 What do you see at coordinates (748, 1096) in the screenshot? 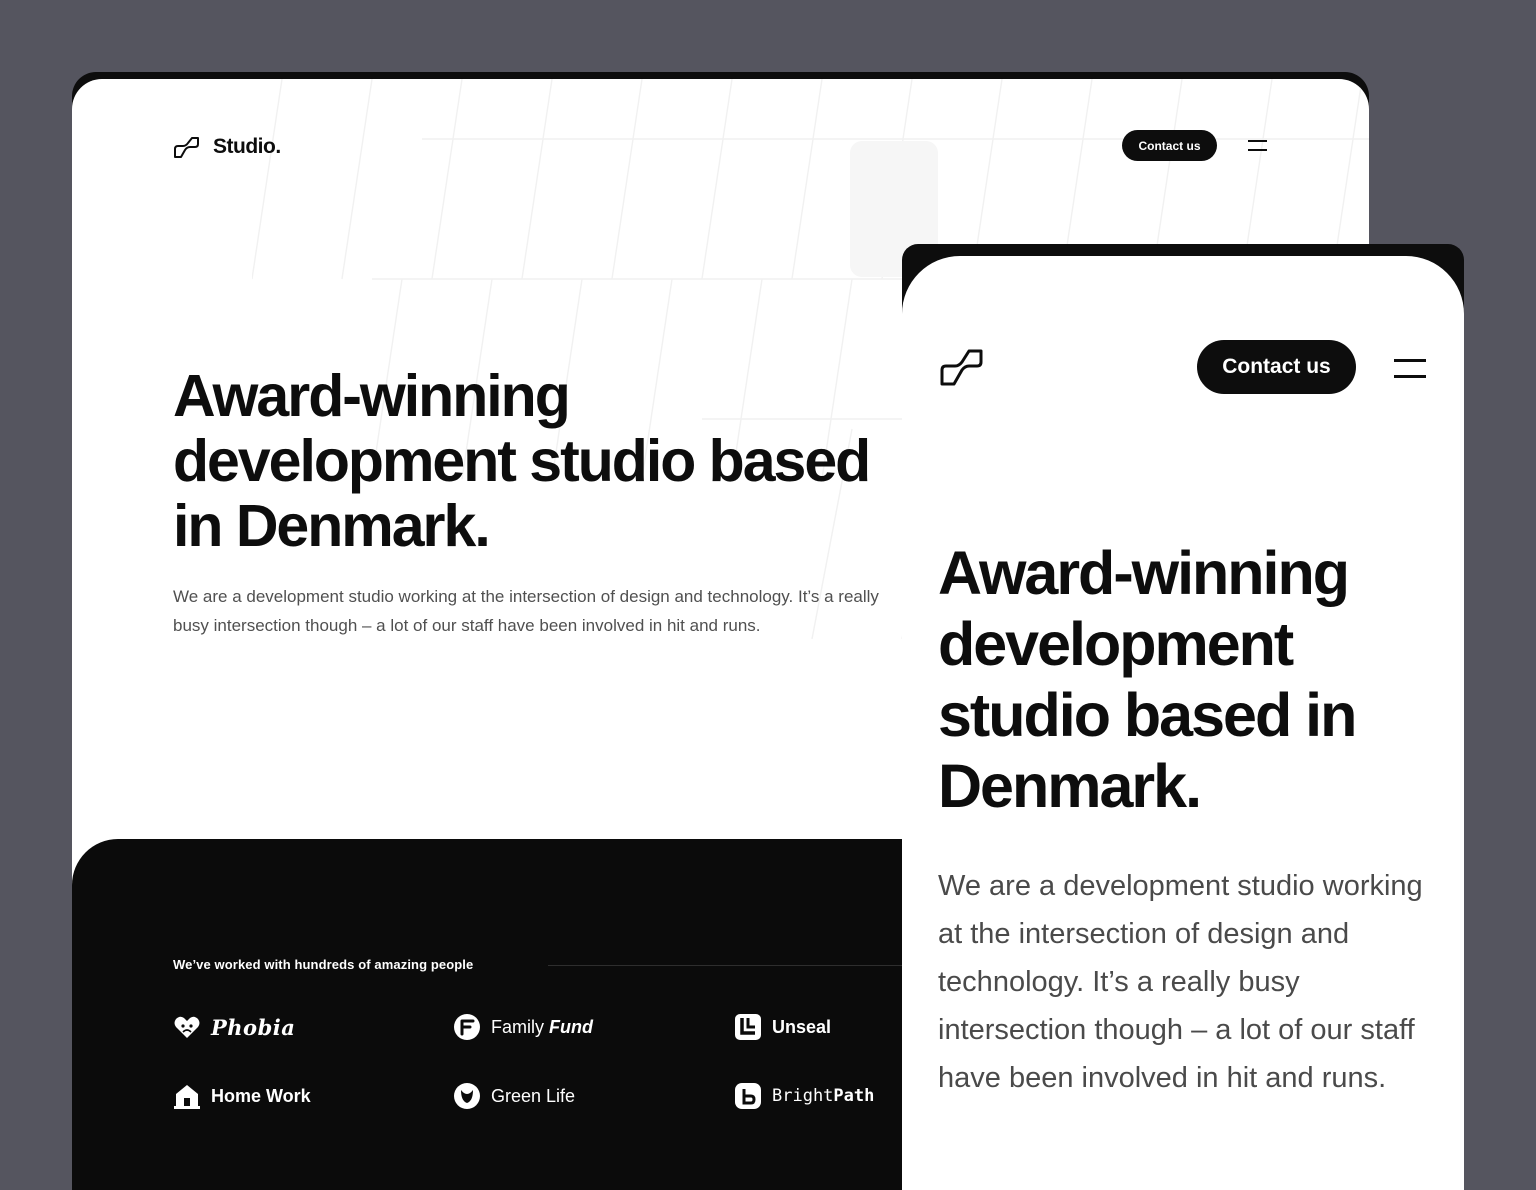
I see `bp-square-icon` at bounding box center [748, 1096].